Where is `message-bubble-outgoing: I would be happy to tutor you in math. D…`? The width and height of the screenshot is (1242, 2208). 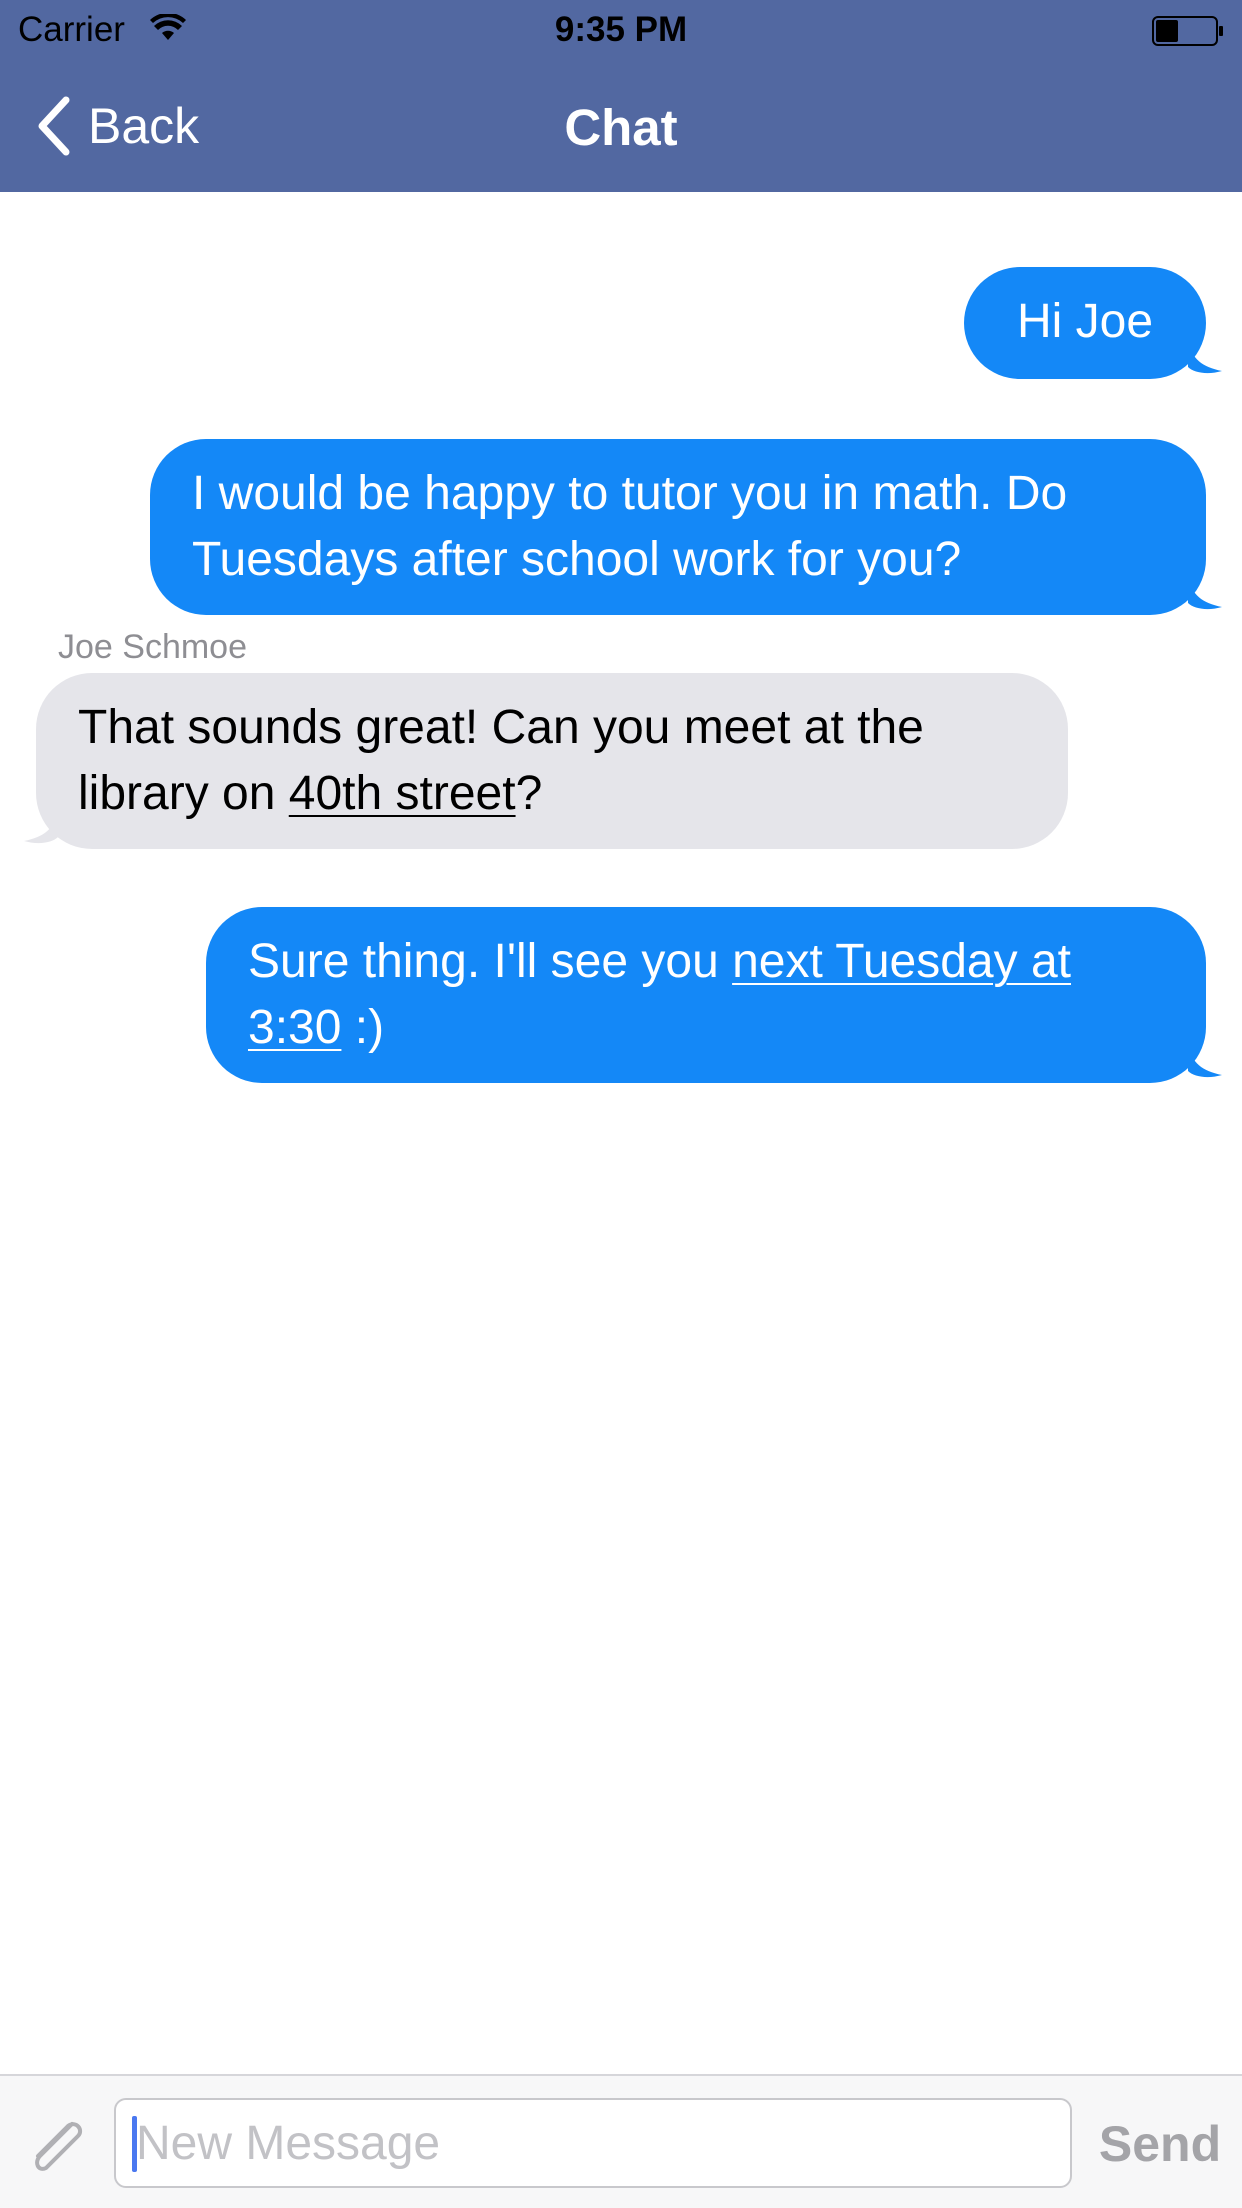 message-bubble-outgoing: I would be happy to tutor you in math. D… is located at coordinates (678, 527).